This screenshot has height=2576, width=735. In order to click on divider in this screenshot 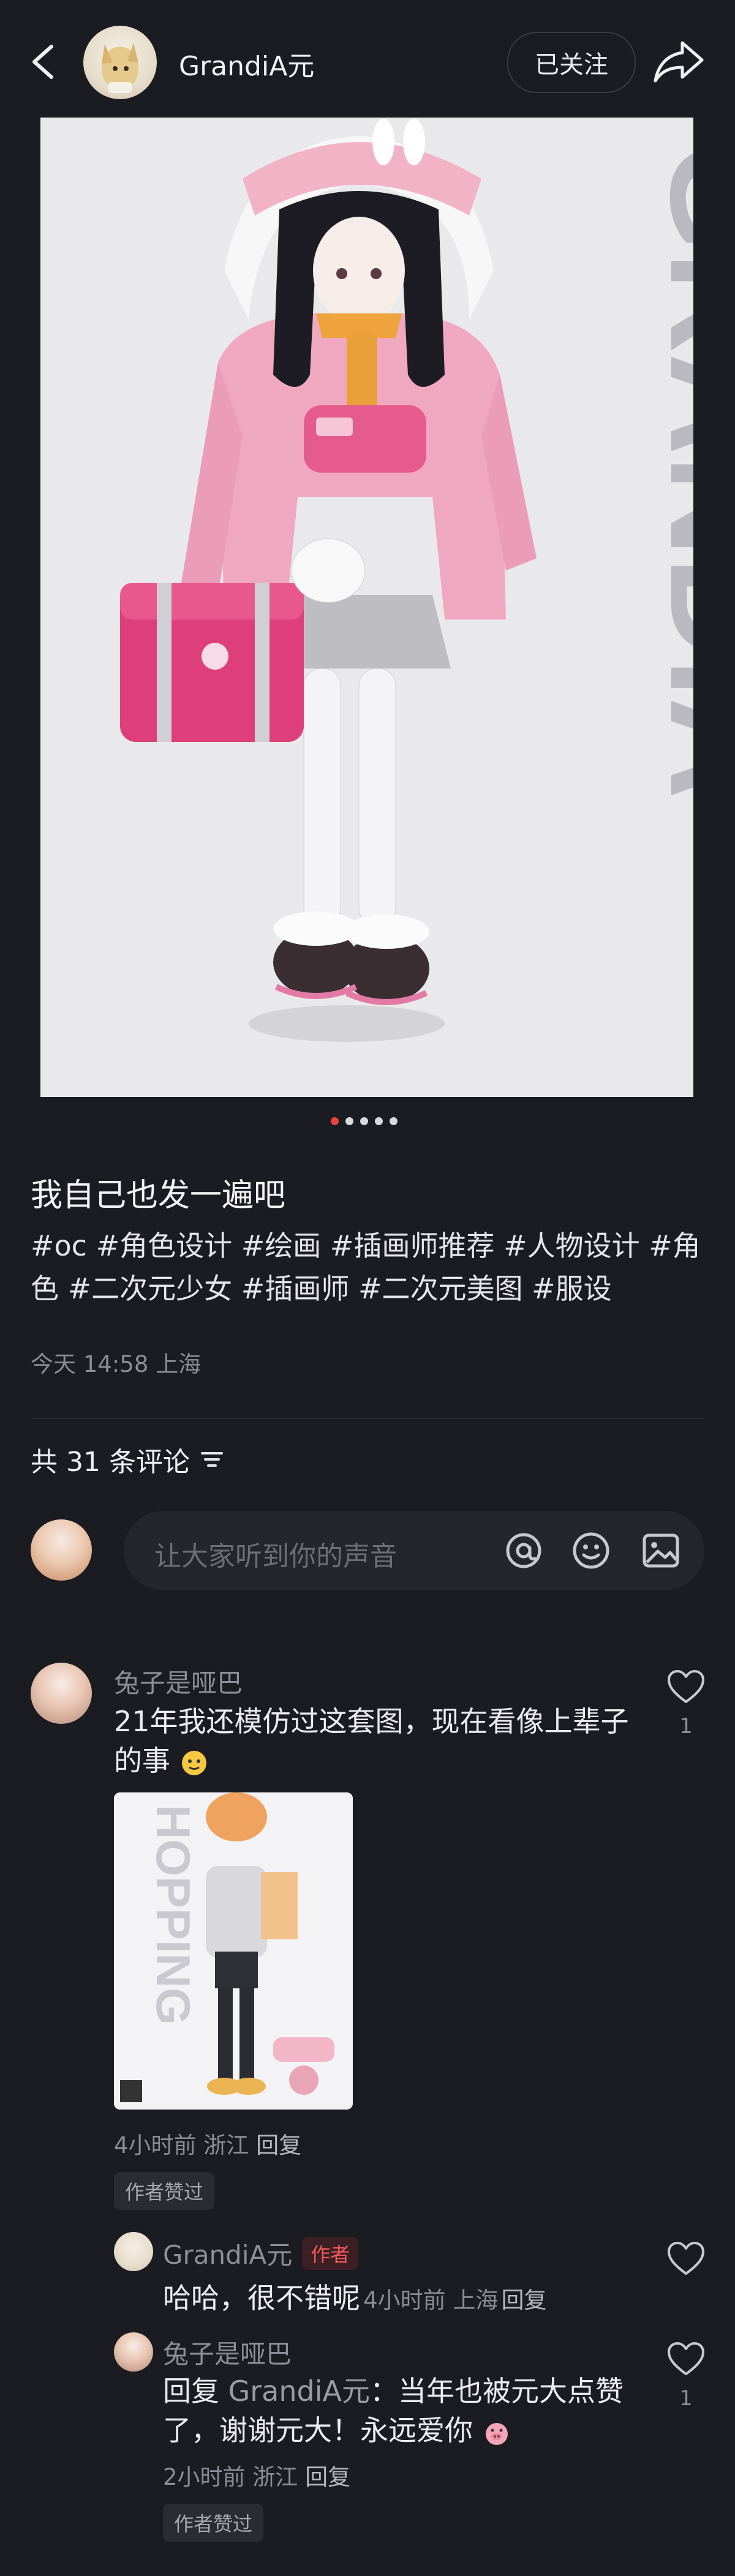, I will do `click(367, 1419)`.